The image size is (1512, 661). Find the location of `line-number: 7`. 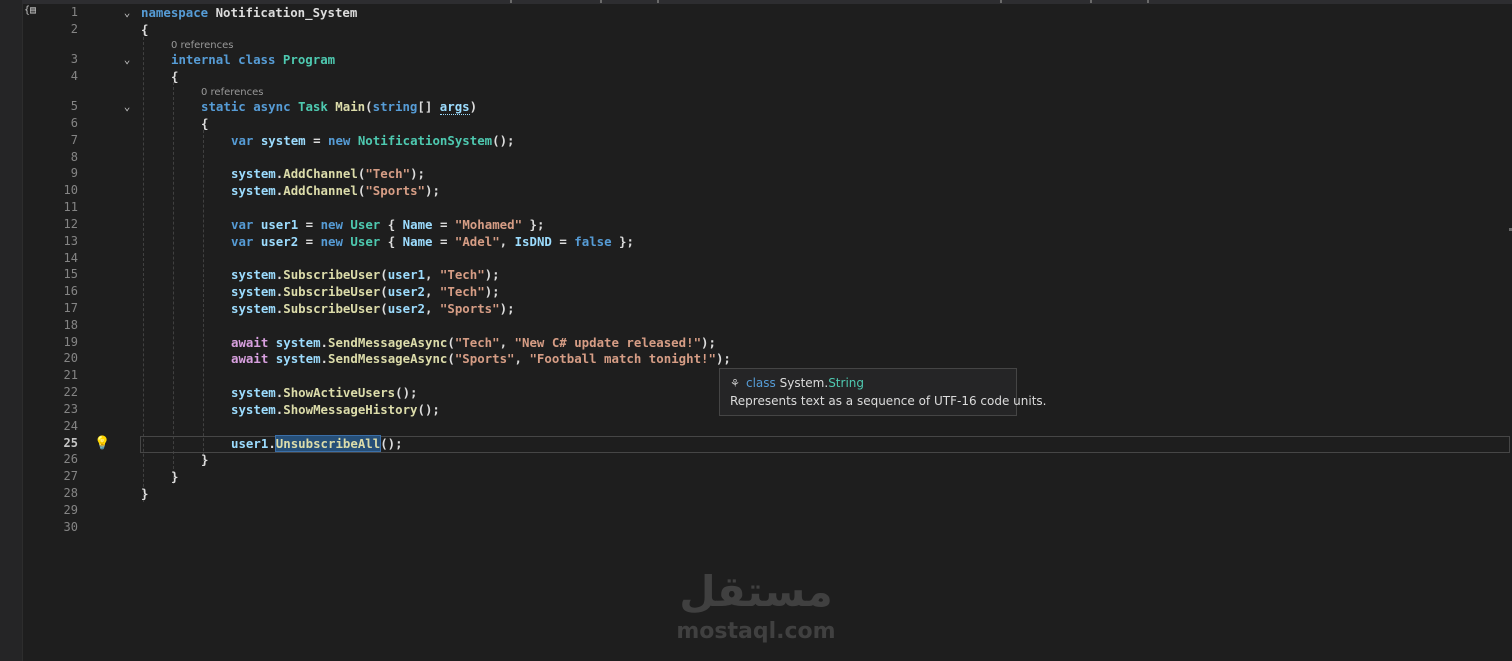

line-number: 7 is located at coordinates (74, 140).